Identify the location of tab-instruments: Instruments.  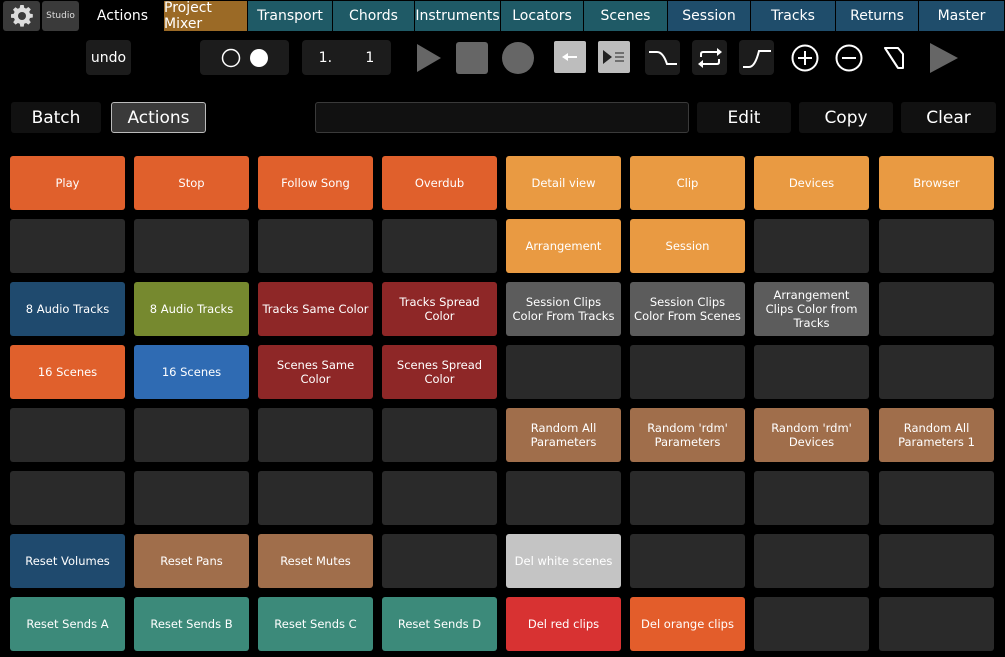
(457, 16).